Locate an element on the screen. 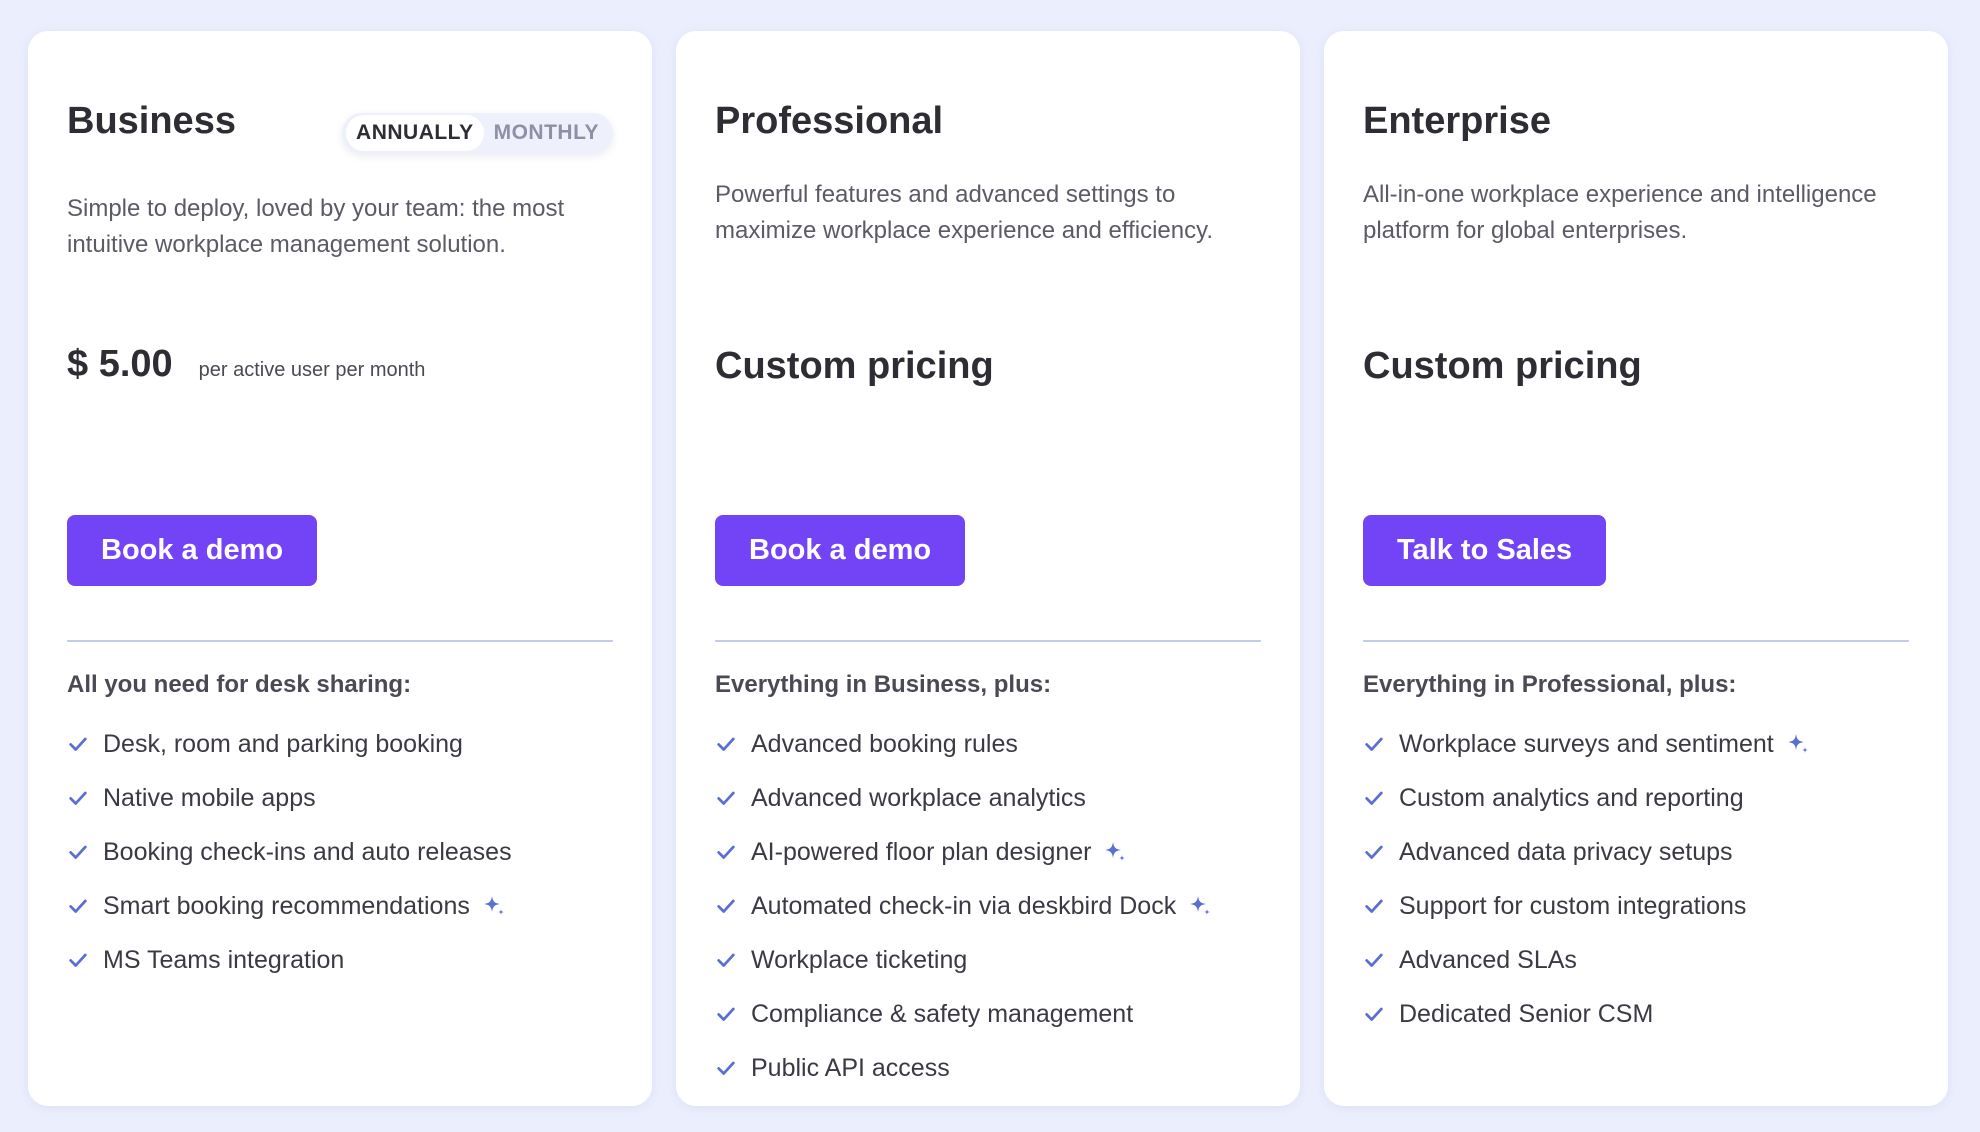 This screenshot has width=1980, height=1132. price-amount: $ 5.00 is located at coordinates (120, 364).